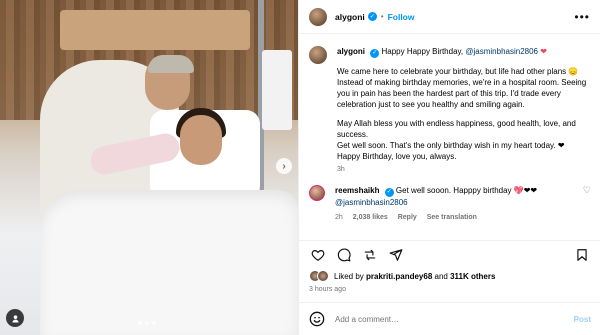 The height and width of the screenshot is (335, 600). I want to click on comment-mention-link: @jasminbhasin2806, so click(455, 202).